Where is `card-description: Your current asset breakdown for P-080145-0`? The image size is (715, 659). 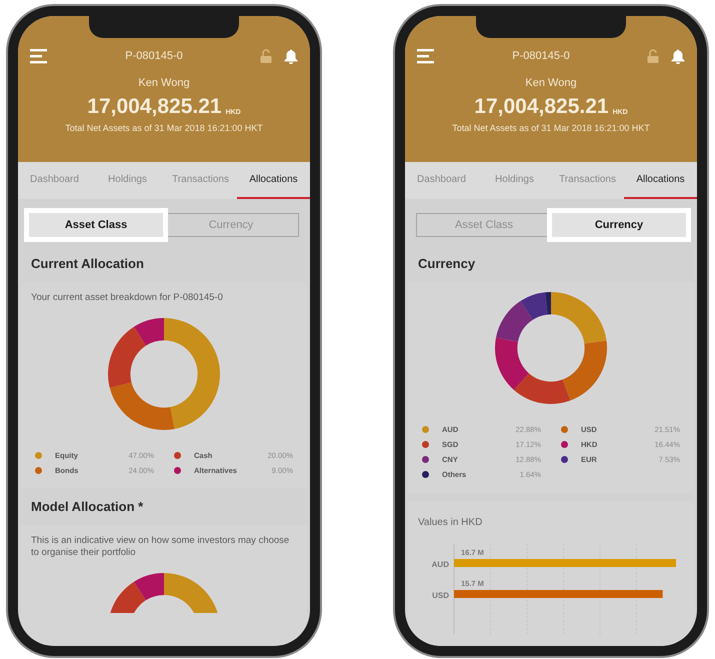
card-description: Your current asset breakdown for P-080145-0 is located at coordinates (127, 298).